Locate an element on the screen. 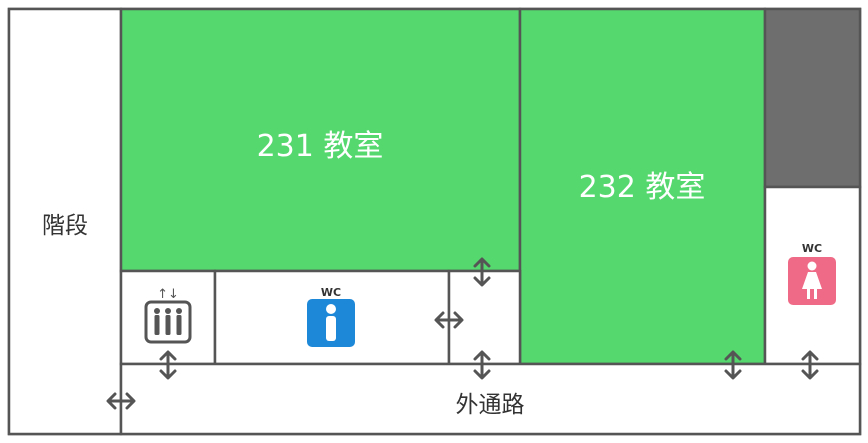  outer-corridor-label: 外通路 is located at coordinates (490, 405).